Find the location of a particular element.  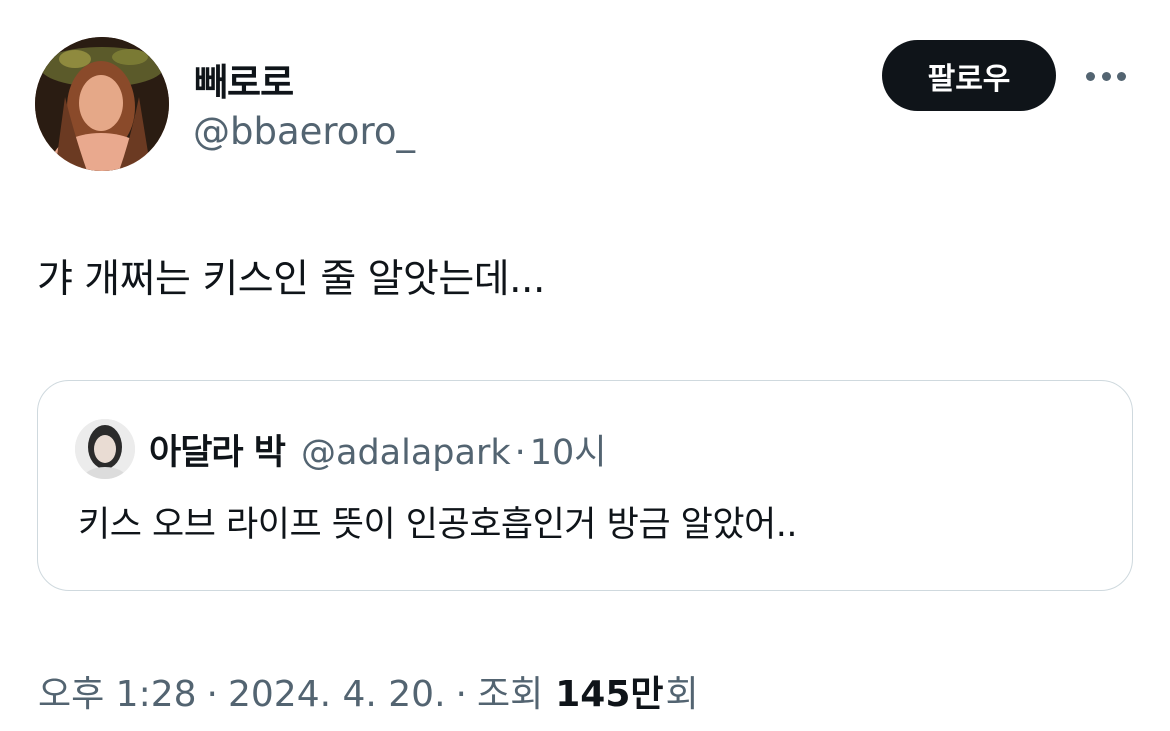

tweet-time: 오후 1:28 is located at coordinates (117, 691).